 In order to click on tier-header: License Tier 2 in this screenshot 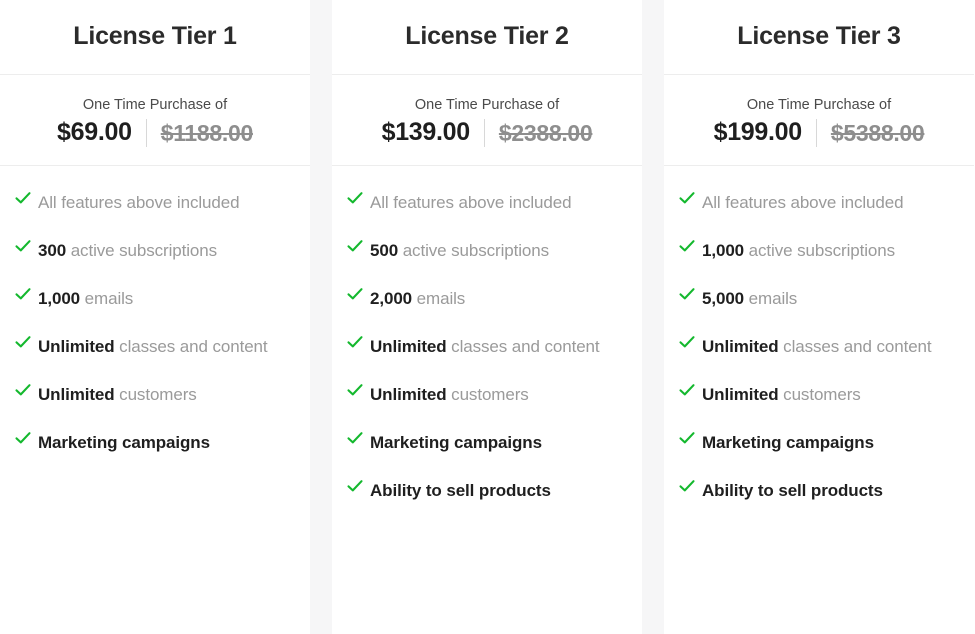, I will do `click(487, 37)`.